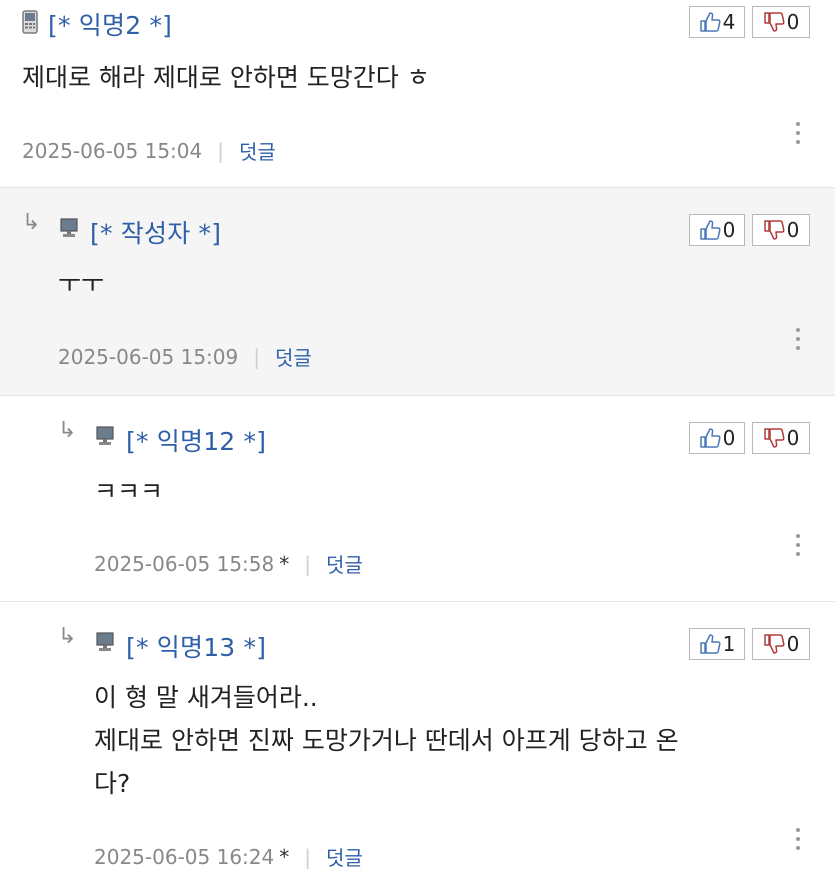 The width and height of the screenshot is (835, 878). Describe the element at coordinates (417, 23) in the screenshot. I see `comment-header: [* 익명2 *] 4 0` at that location.